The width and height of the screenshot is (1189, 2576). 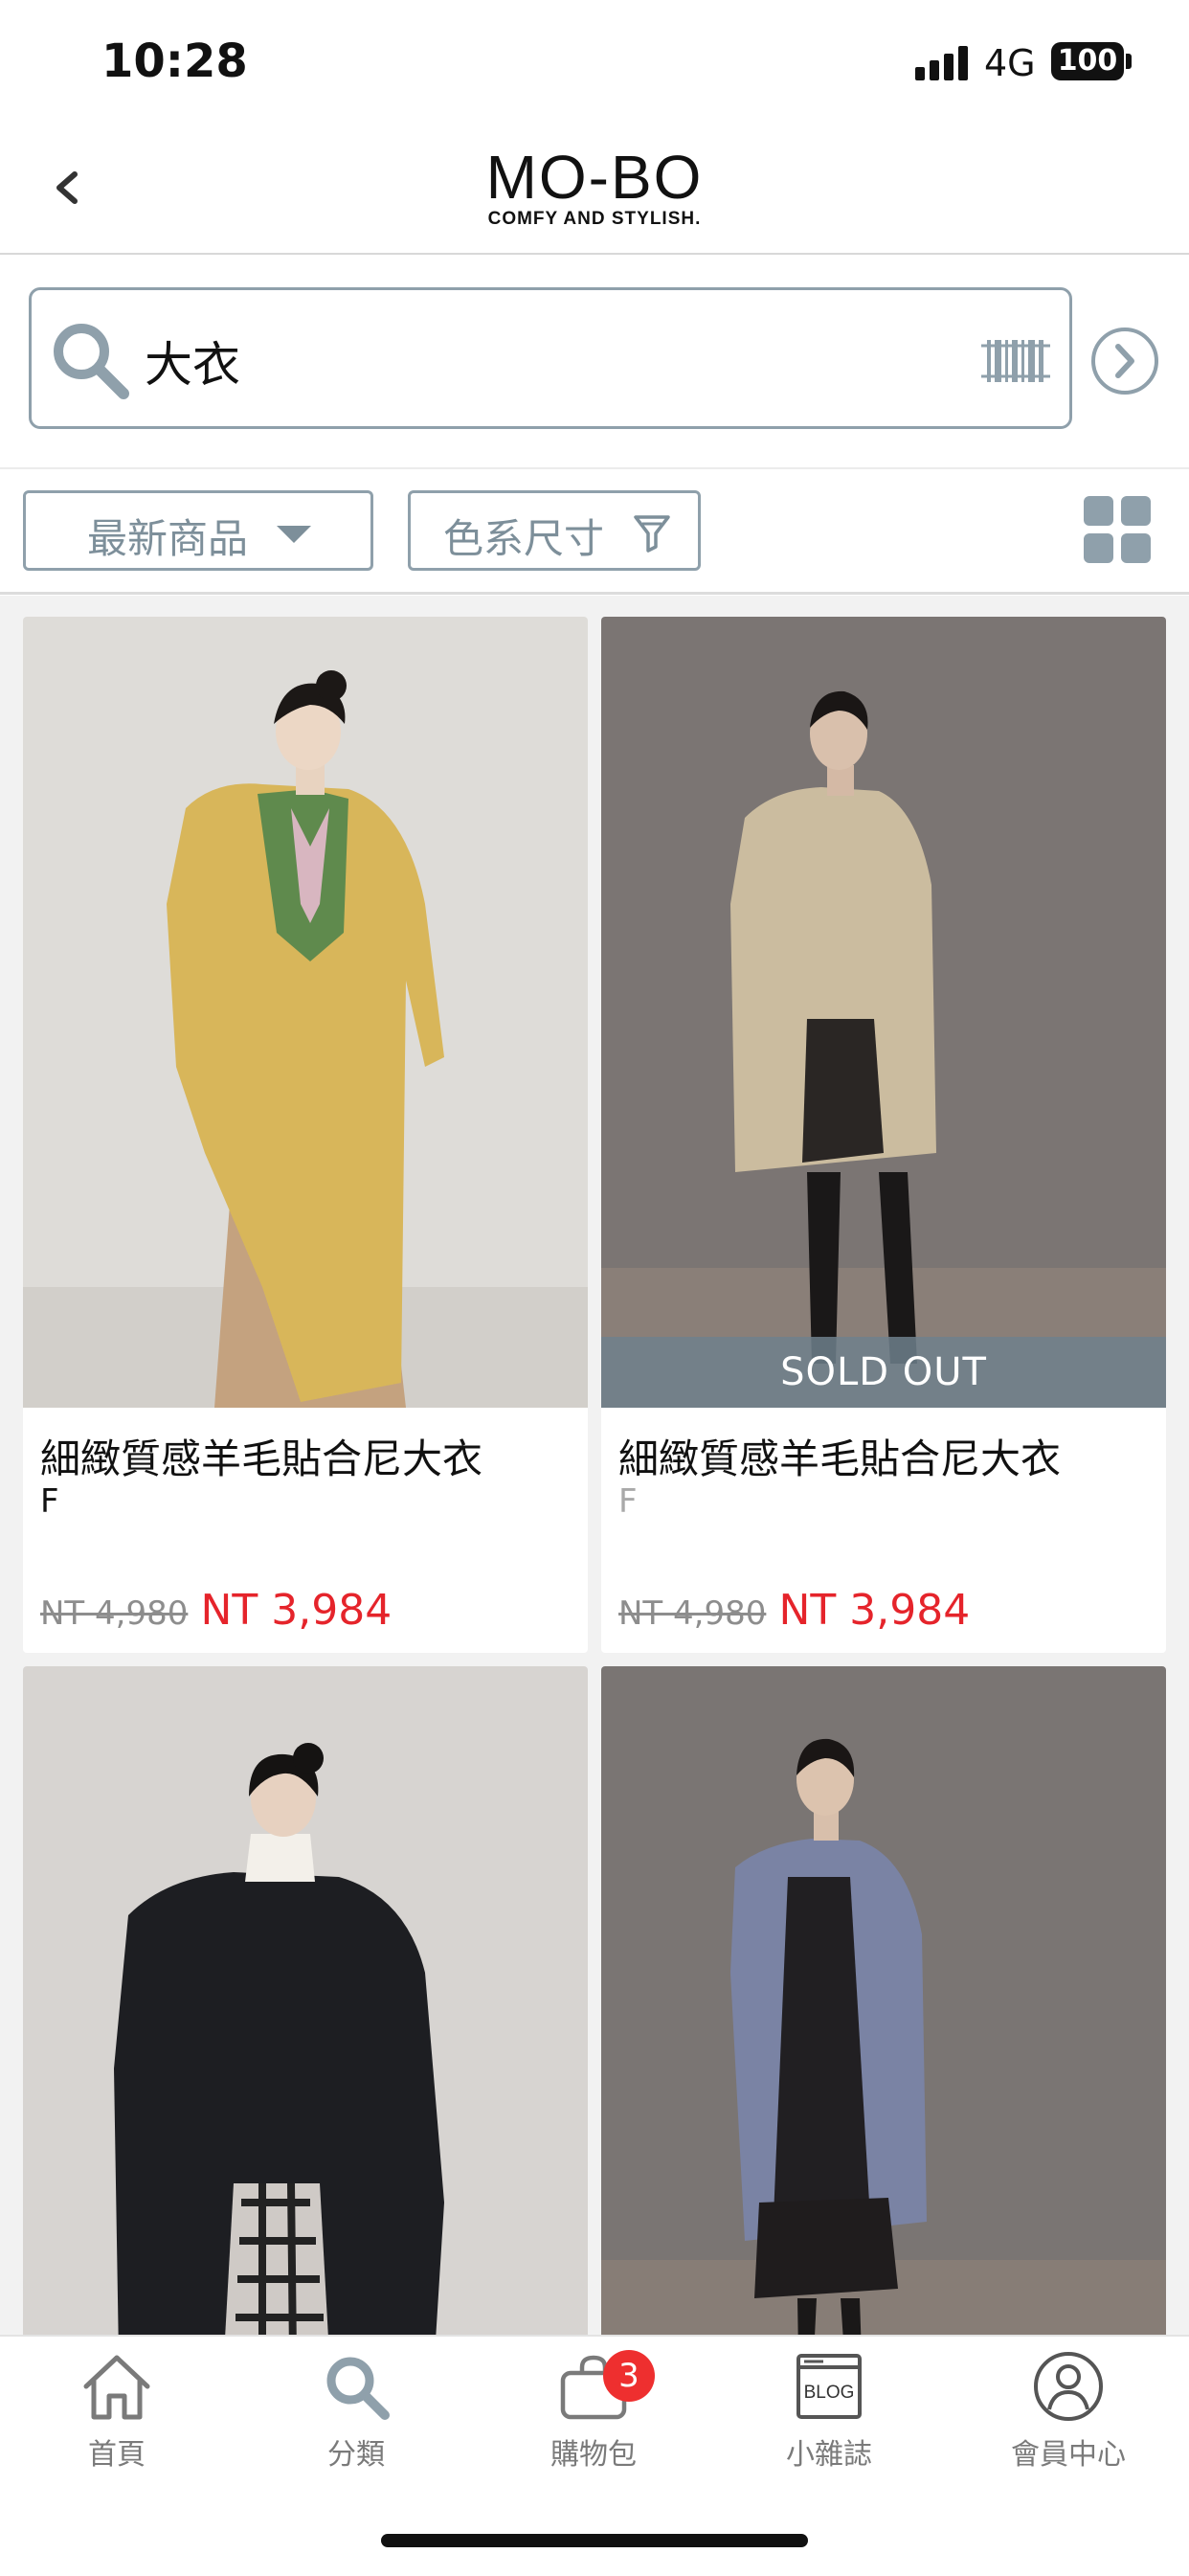 What do you see at coordinates (294, 534) in the screenshot?
I see `caret-down-icon` at bounding box center [294, 534].